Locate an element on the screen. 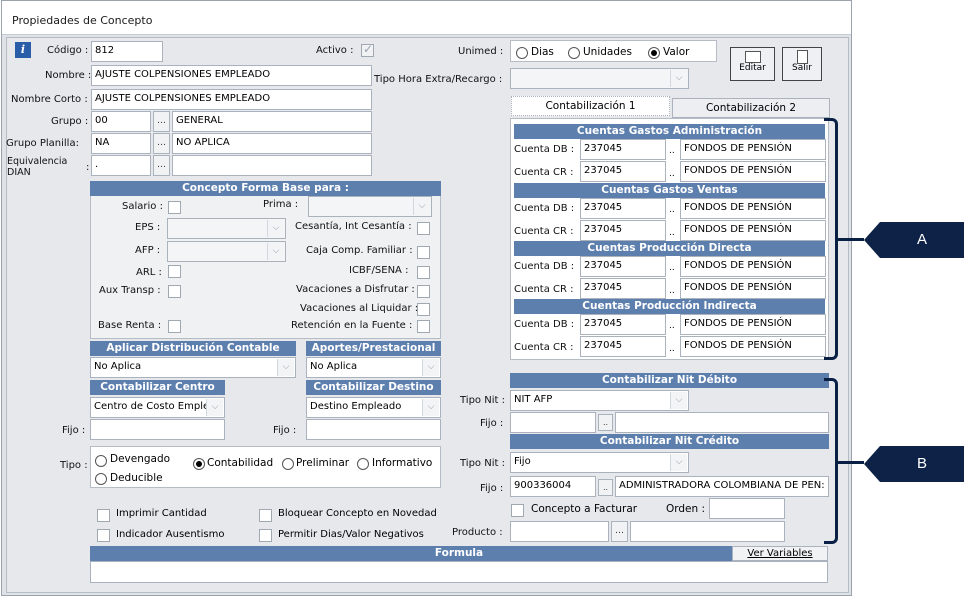  bracket-b-tick is located at coordinates (851, 462).